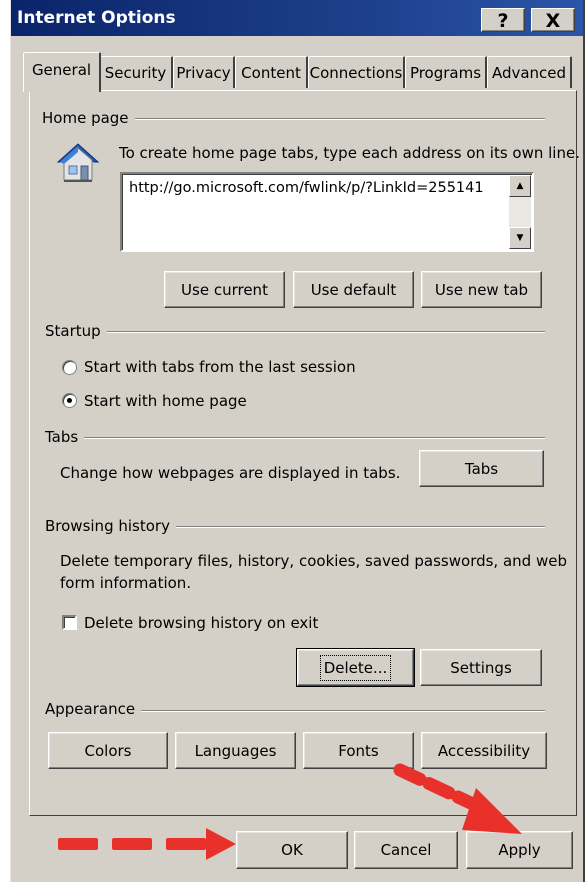  Describe the element at coordinates (221, 844) in the screenshot. I see `arrow-head-ok` at that location.